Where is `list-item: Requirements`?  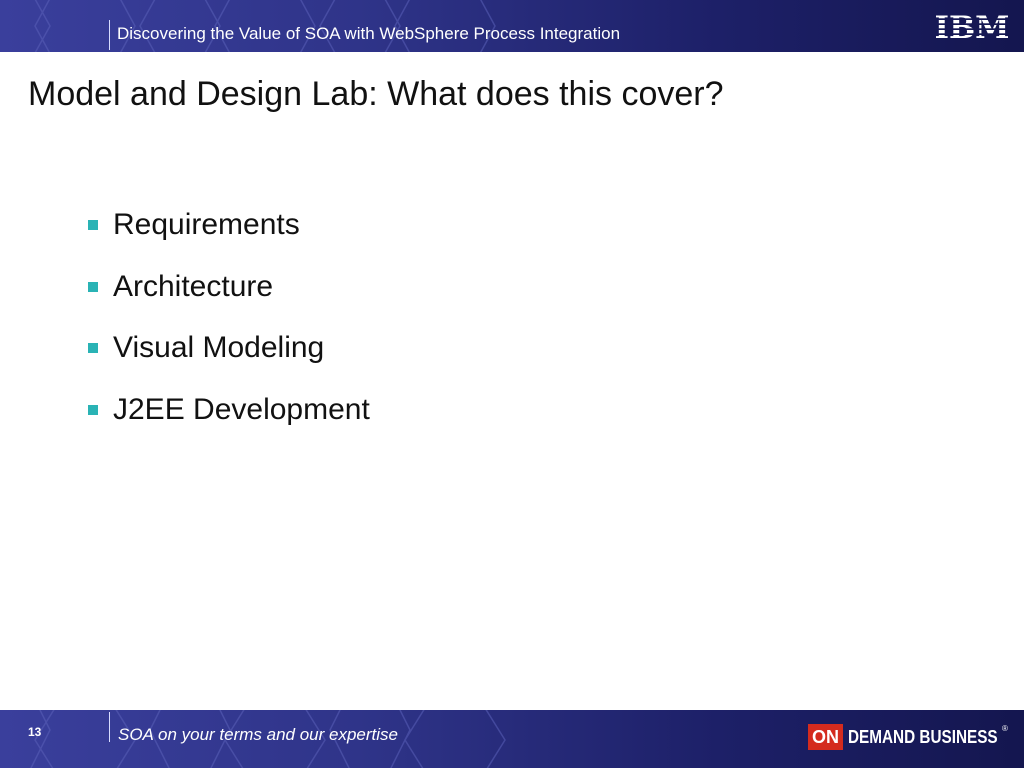
list-item: Requirements is located at coordinates (229, 237).